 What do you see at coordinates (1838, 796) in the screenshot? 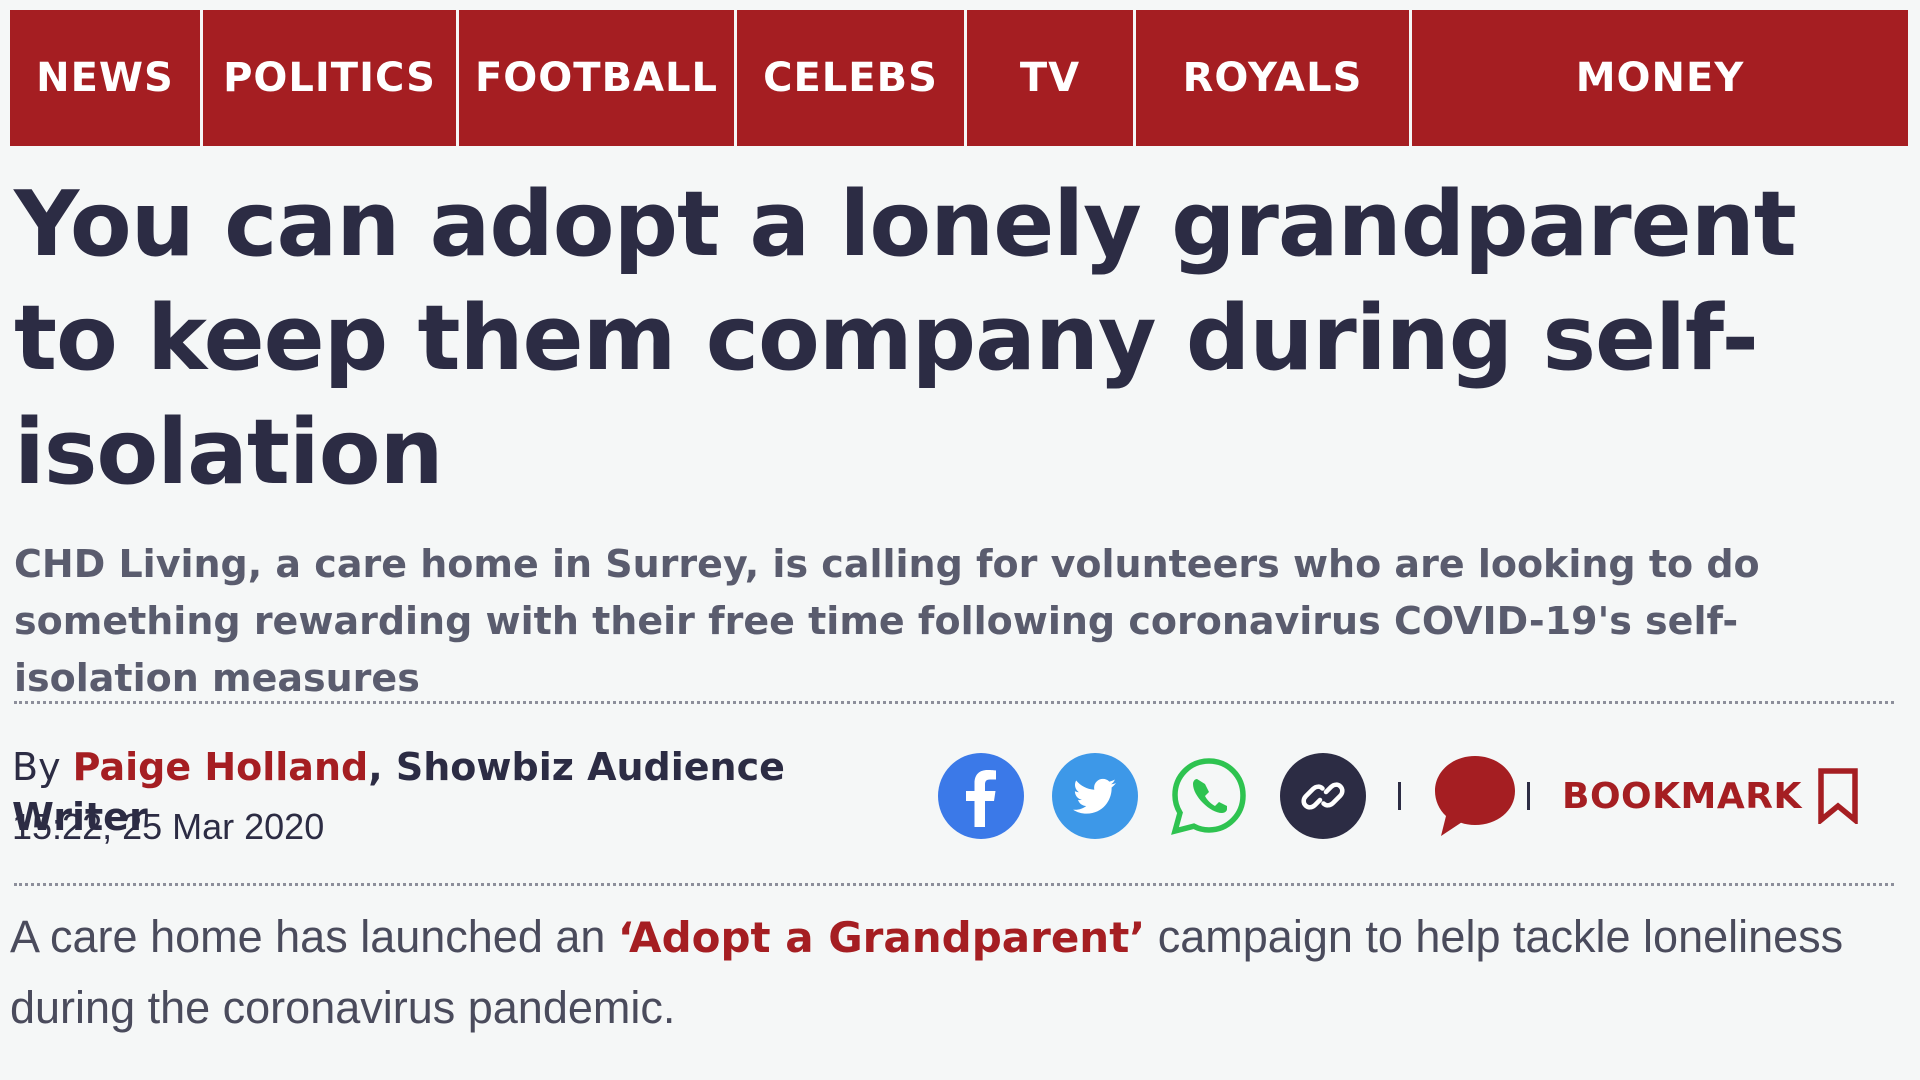
I see `bookmark-icon` at bounding box center [1838, 796].